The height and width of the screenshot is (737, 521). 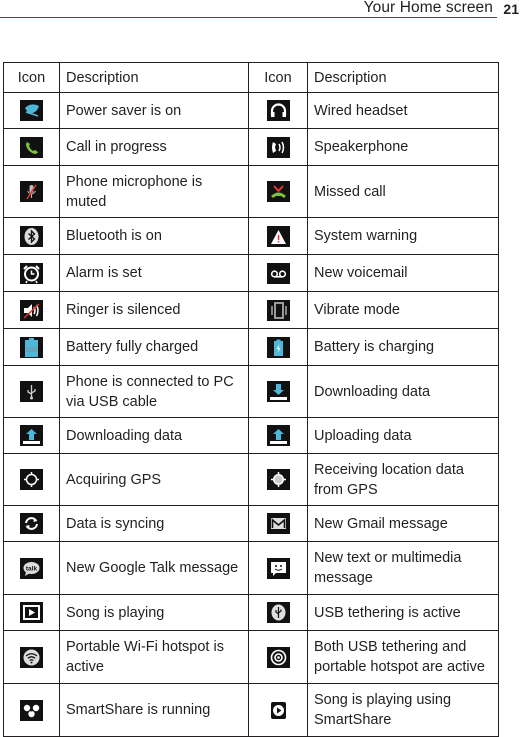 I want to click on table-row: Call in progress Speakerphone, so click(x=251, y=147).